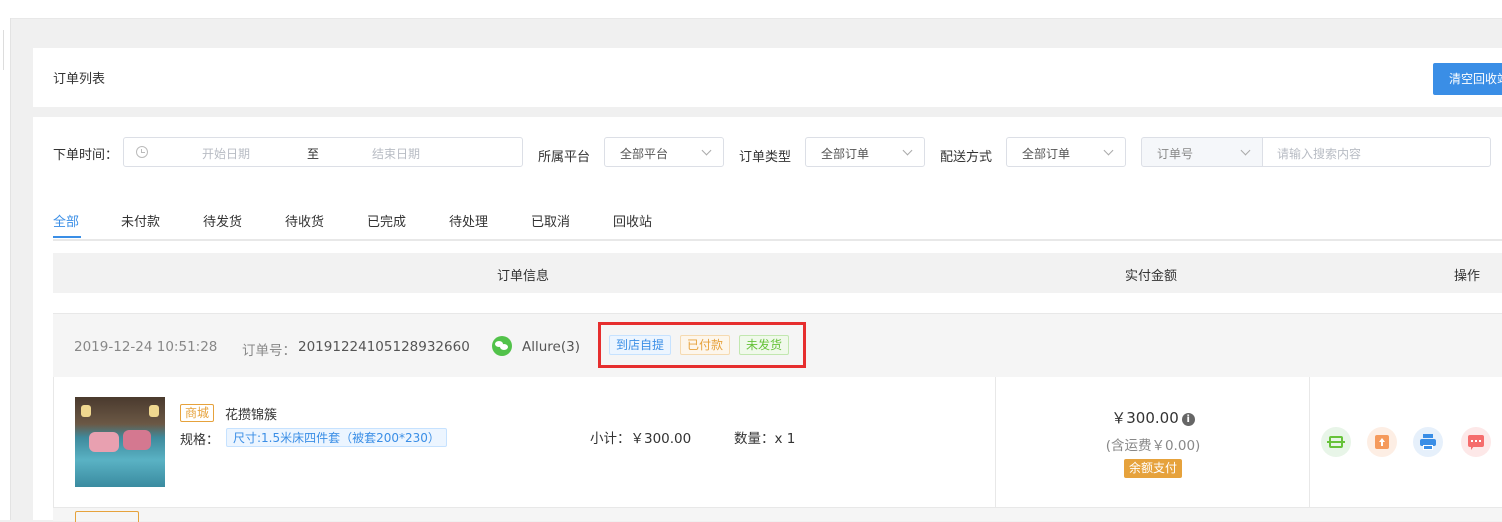 This screenshot has width=1502, height=522. I want to click on source-tag: 商城, so click(197, 413).